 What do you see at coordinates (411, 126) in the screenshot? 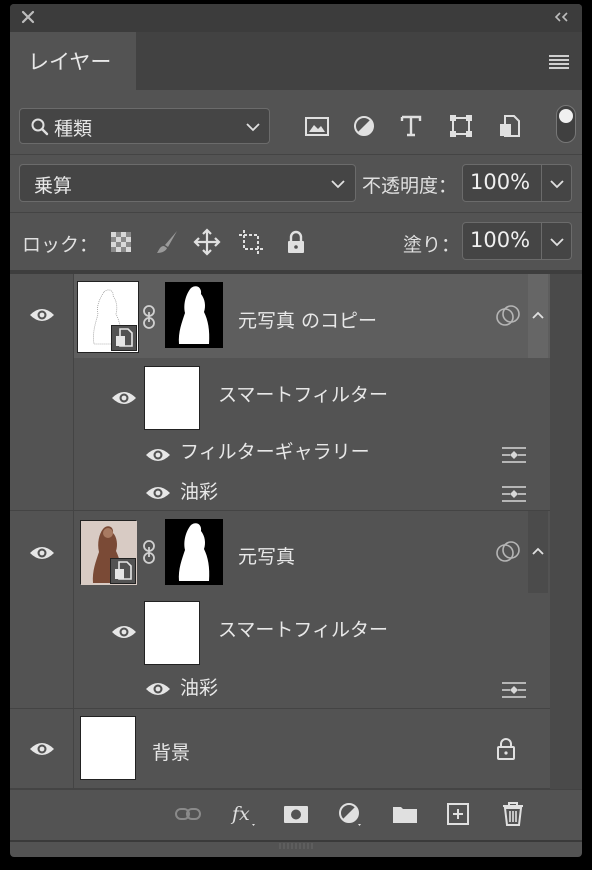
I see `type-filter-icon` at bounding box center [411, 126].